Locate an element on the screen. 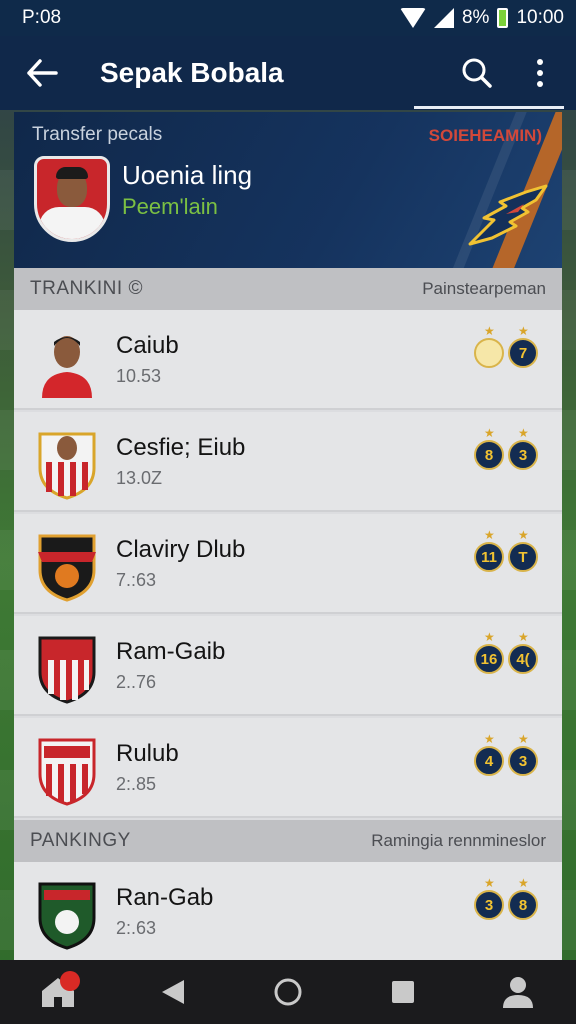 The image size is (576, 1024). more-vert-icon is located at coordinates (540, 73).